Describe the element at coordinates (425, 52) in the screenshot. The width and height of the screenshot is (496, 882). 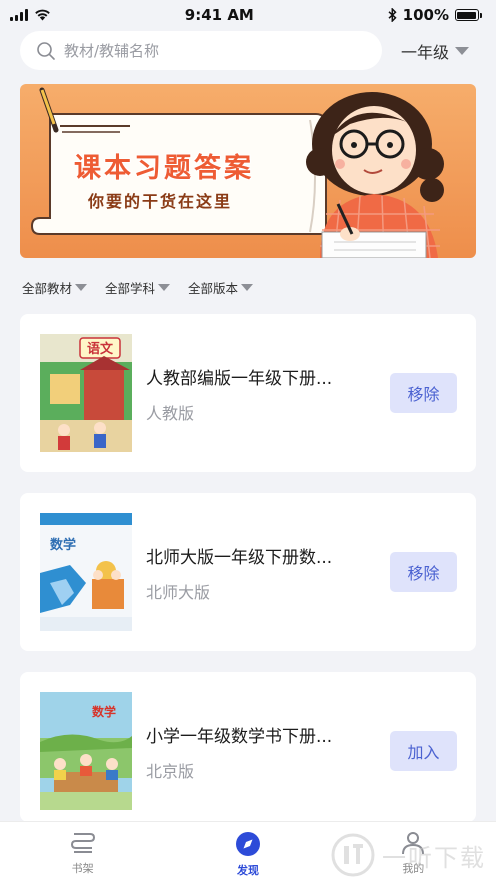
I see `grade-dropdown-value: 一年级` at that location.